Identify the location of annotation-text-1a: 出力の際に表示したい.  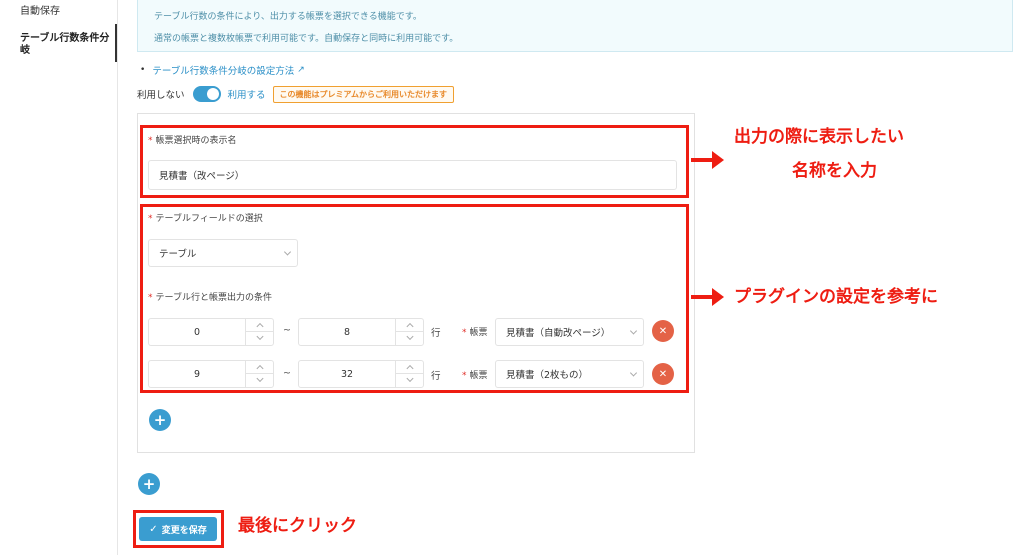
(819, 137).